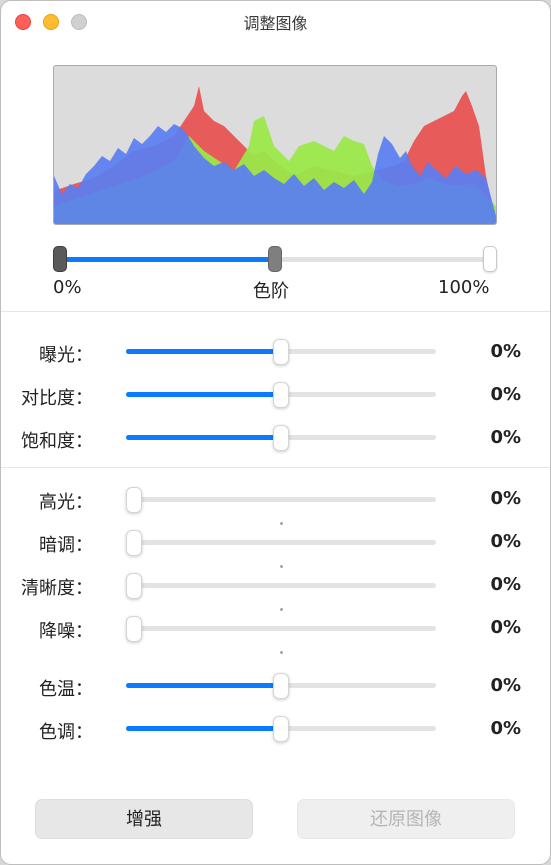  Describe the element at coordinates (505, 728) in the screenshot. I see `tint-value: 0%` at that location.